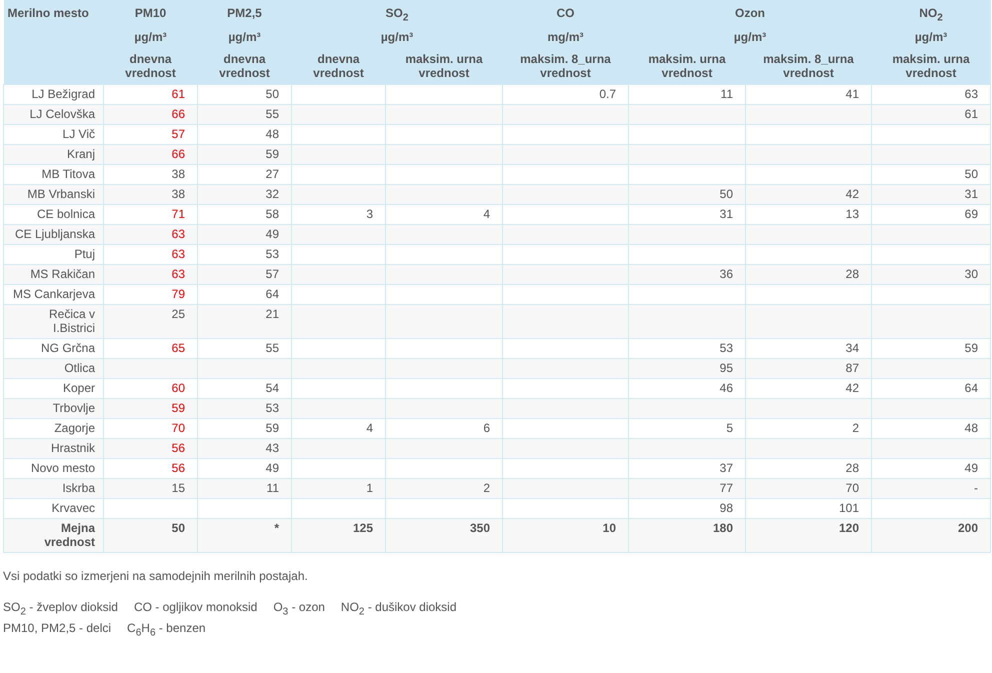 The image size is (992, 673). Describe the element at coordinates (931, 535) in the screenshot. I see `table-cell: 200` at that location.